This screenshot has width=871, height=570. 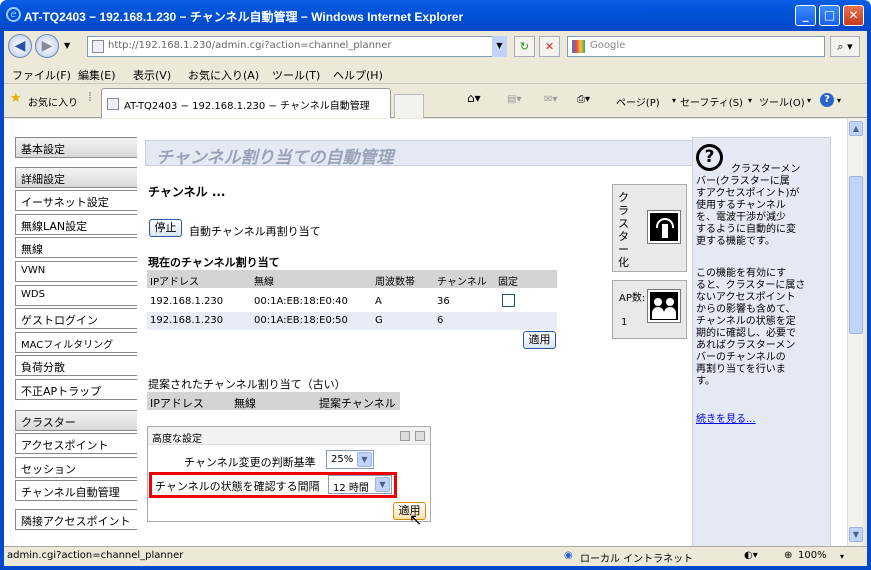 I want to click on page-icon, so click(x=98, y=46).